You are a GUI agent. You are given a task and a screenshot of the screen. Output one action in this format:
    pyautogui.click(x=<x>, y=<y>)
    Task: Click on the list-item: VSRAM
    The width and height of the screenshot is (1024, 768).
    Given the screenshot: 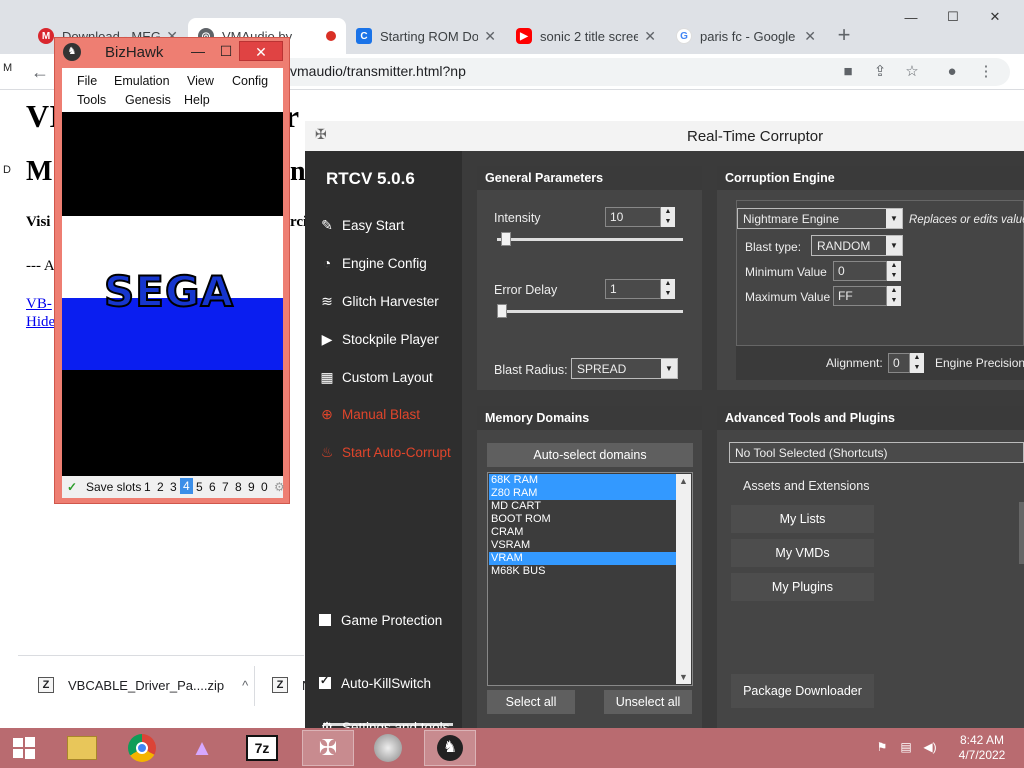 What is the action you would take?
    pyautogui.click(x=582, y=545)
    